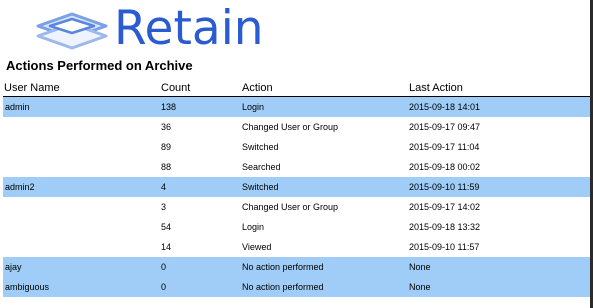 This screenshot has width=593, height=308. I want to click on cell-user-name: admin2, so click(20, 187).